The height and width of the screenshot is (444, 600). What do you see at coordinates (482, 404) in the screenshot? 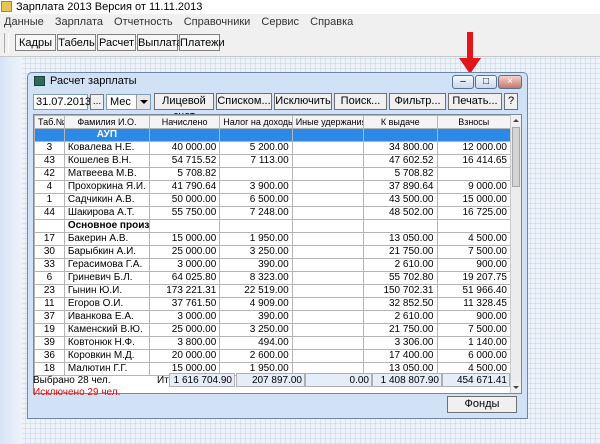
I see `funds-button: Фонды` at bounding box center [482, 404].